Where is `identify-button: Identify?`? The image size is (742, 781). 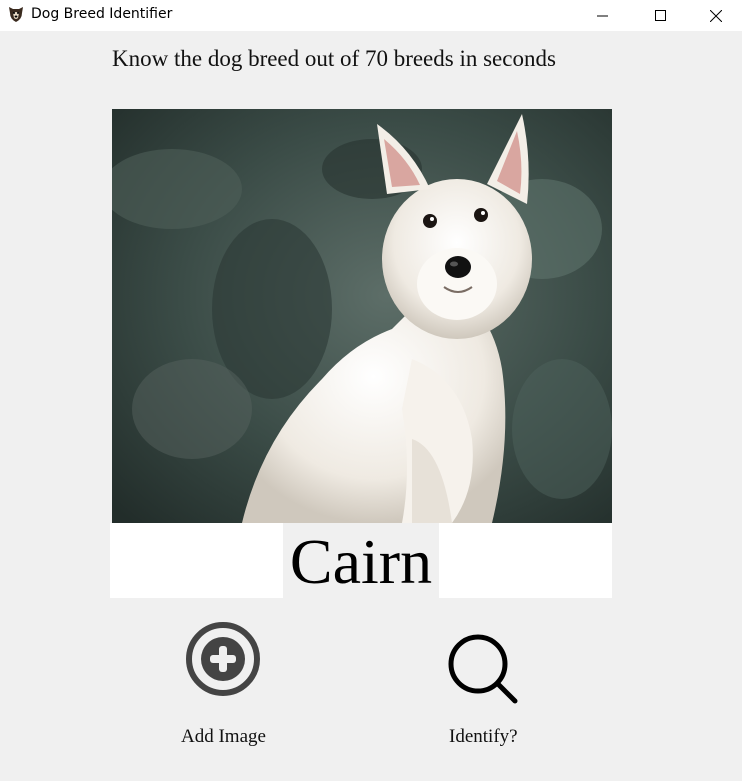
identify-button: Identify? is located at coordinates (487, 690).